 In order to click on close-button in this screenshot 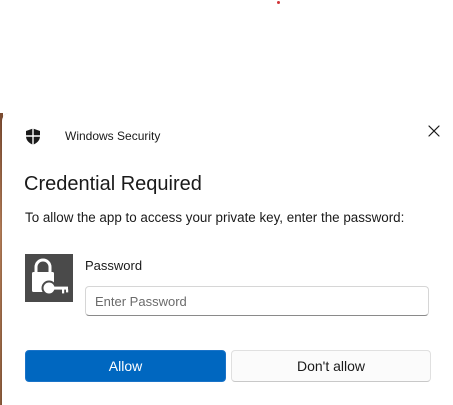, I will do `click(434, 133)`.